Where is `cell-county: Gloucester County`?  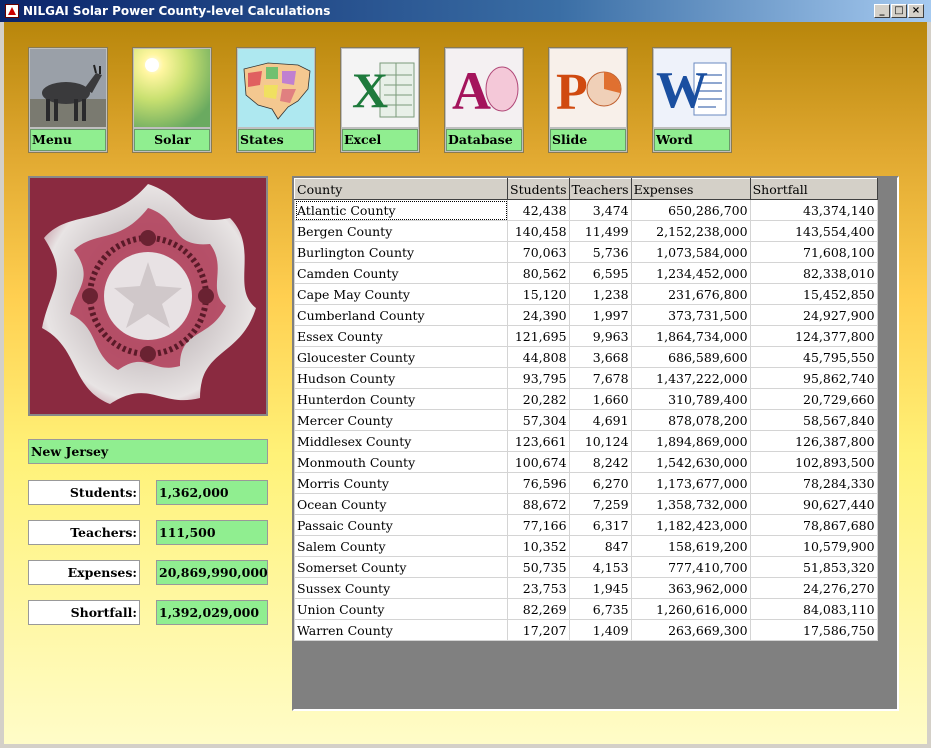 cell-county: Gloucester County is located at coordinates (401, 357).